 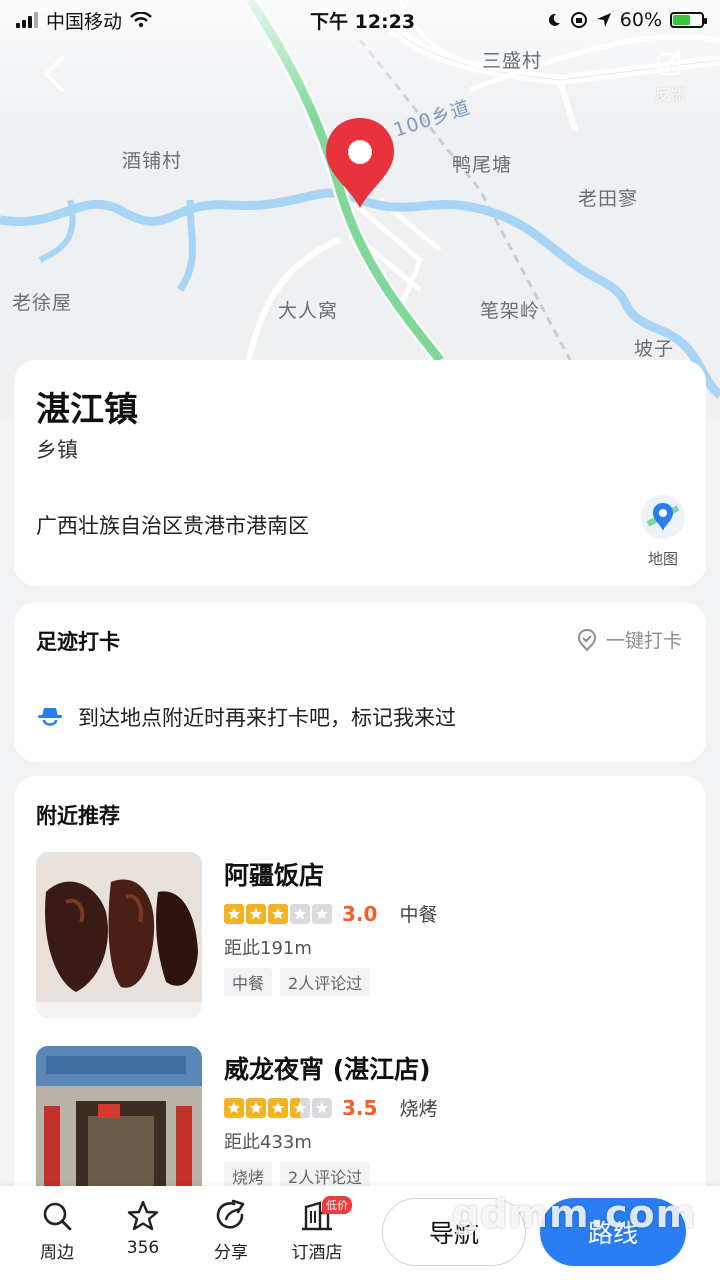 What do you see at coordinates (360, 682) in the screenshot?
I see `checkin-card: 足迹打卡 一键打卡 到达地点附近时再来打卡吧，标记我来过` at bounding box center [360, 682].